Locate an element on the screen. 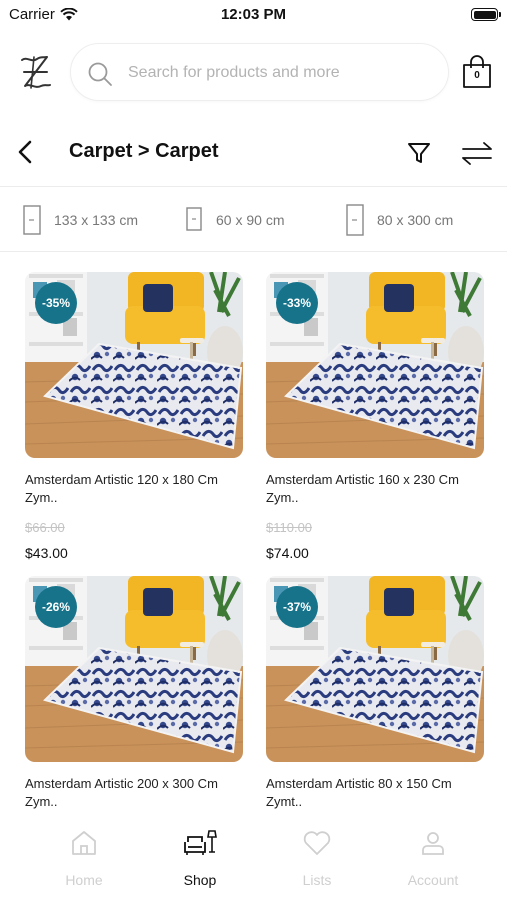  sort-icon is located at coordinates (477, 153).